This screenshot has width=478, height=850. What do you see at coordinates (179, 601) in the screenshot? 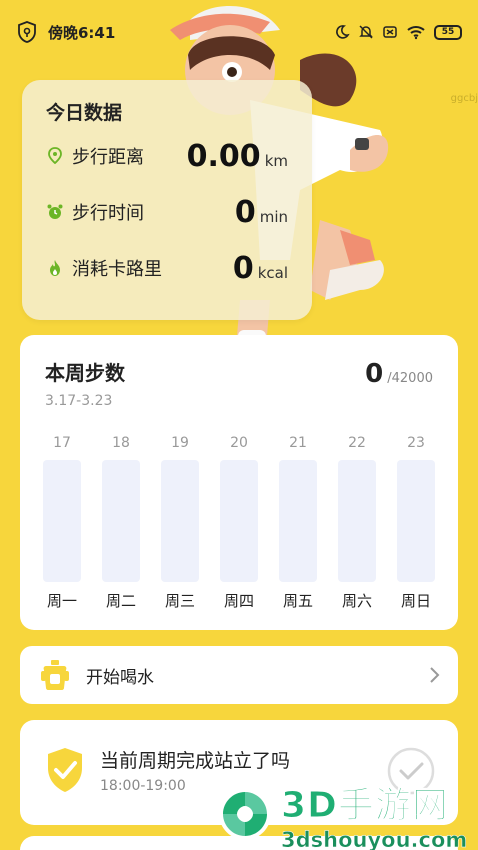
I see `day-label: 周三` at bounding box center [179, 601].